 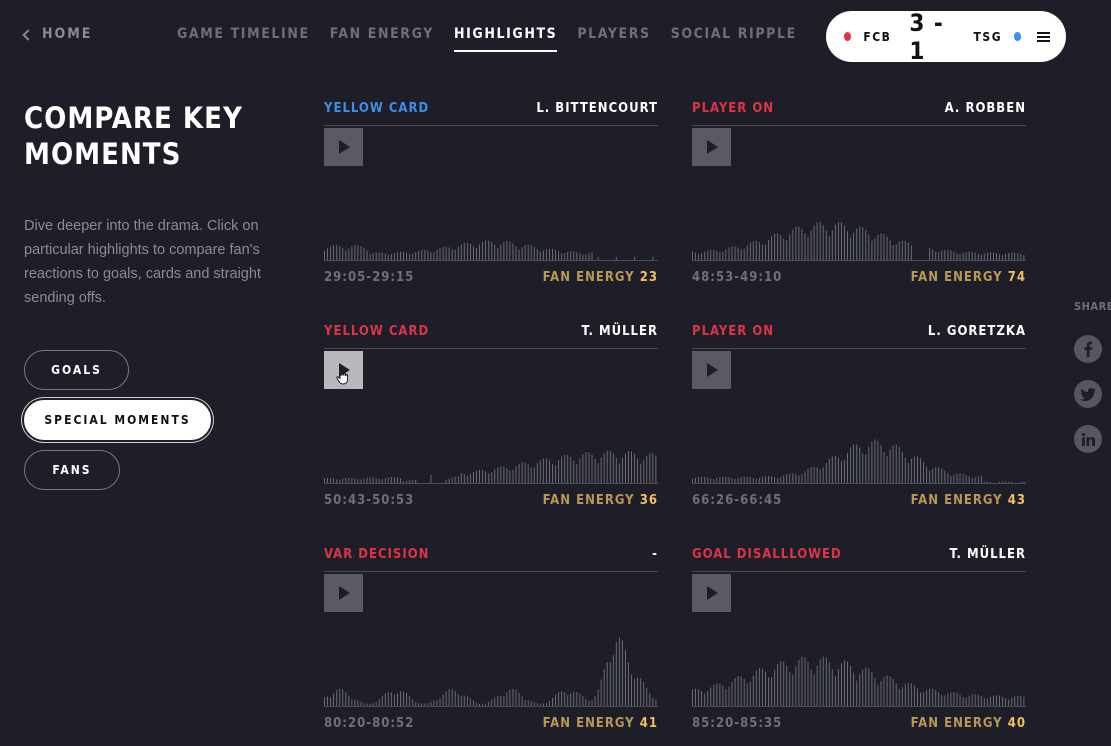 What do you see at coordinates (737, 723) in the screenshot?
I see `highlight-time-range: 85:20-85:35` at bounding box center [737, 723].